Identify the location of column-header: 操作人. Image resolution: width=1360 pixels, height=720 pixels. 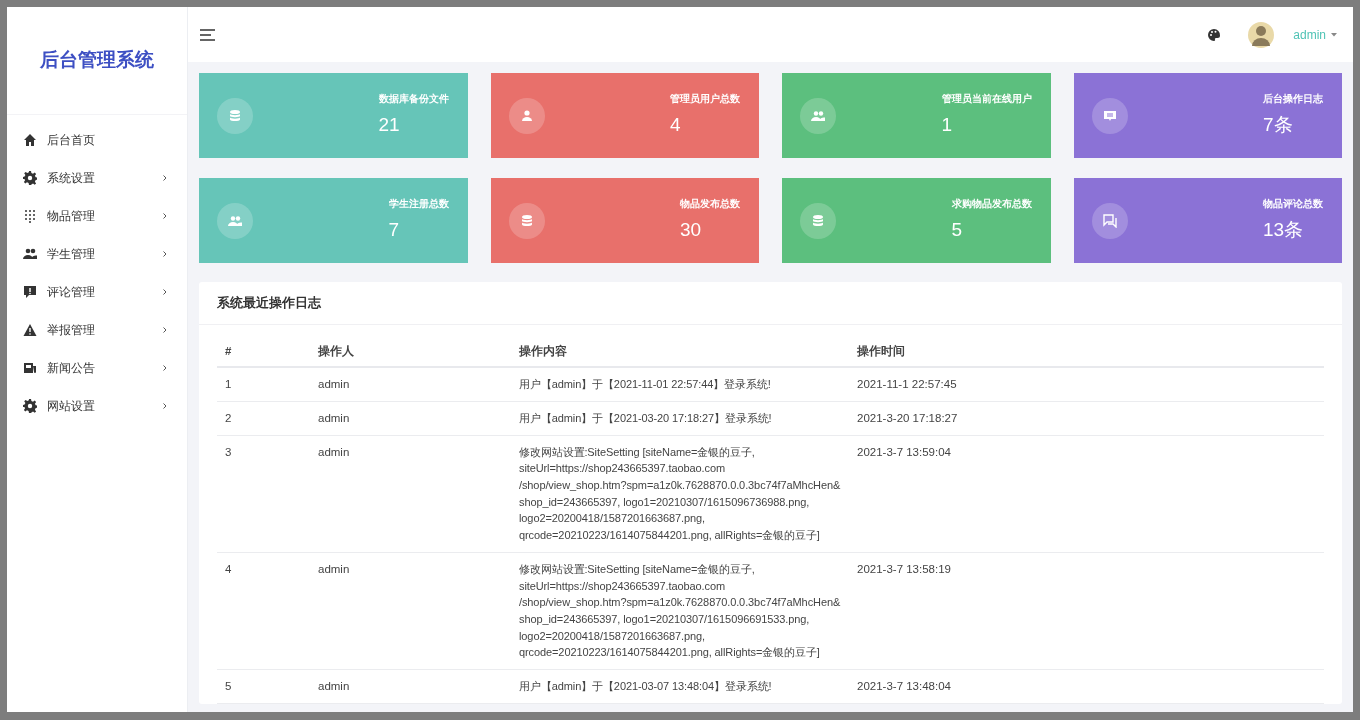
(410, 352).